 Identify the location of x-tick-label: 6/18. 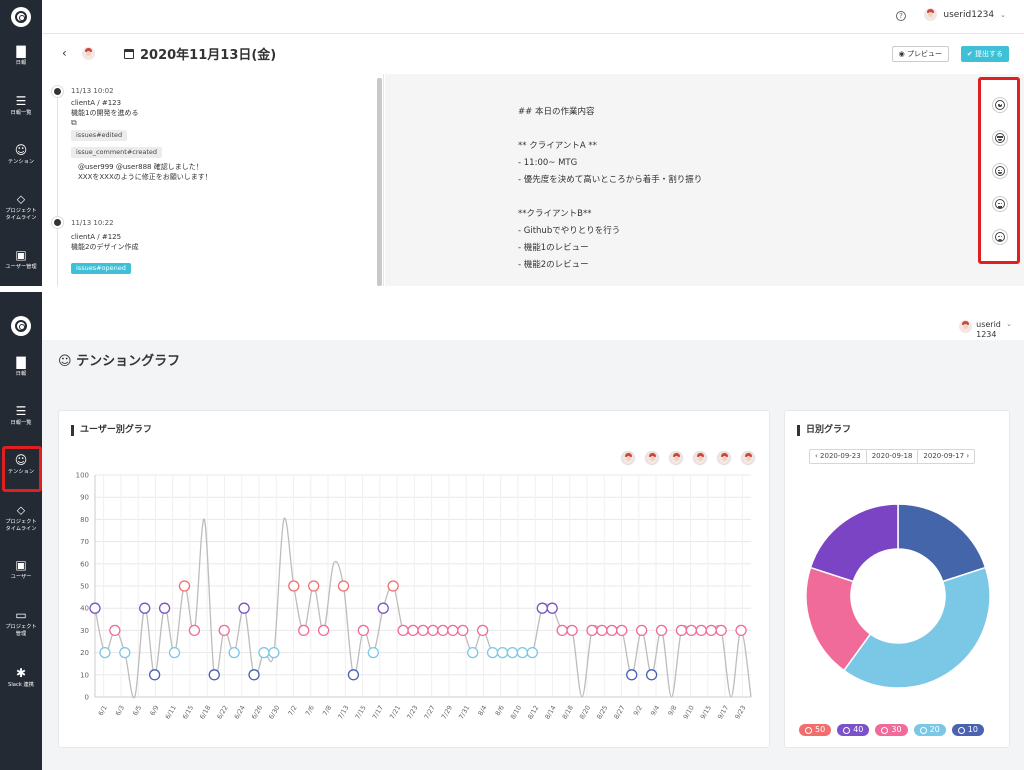
(205, 712).